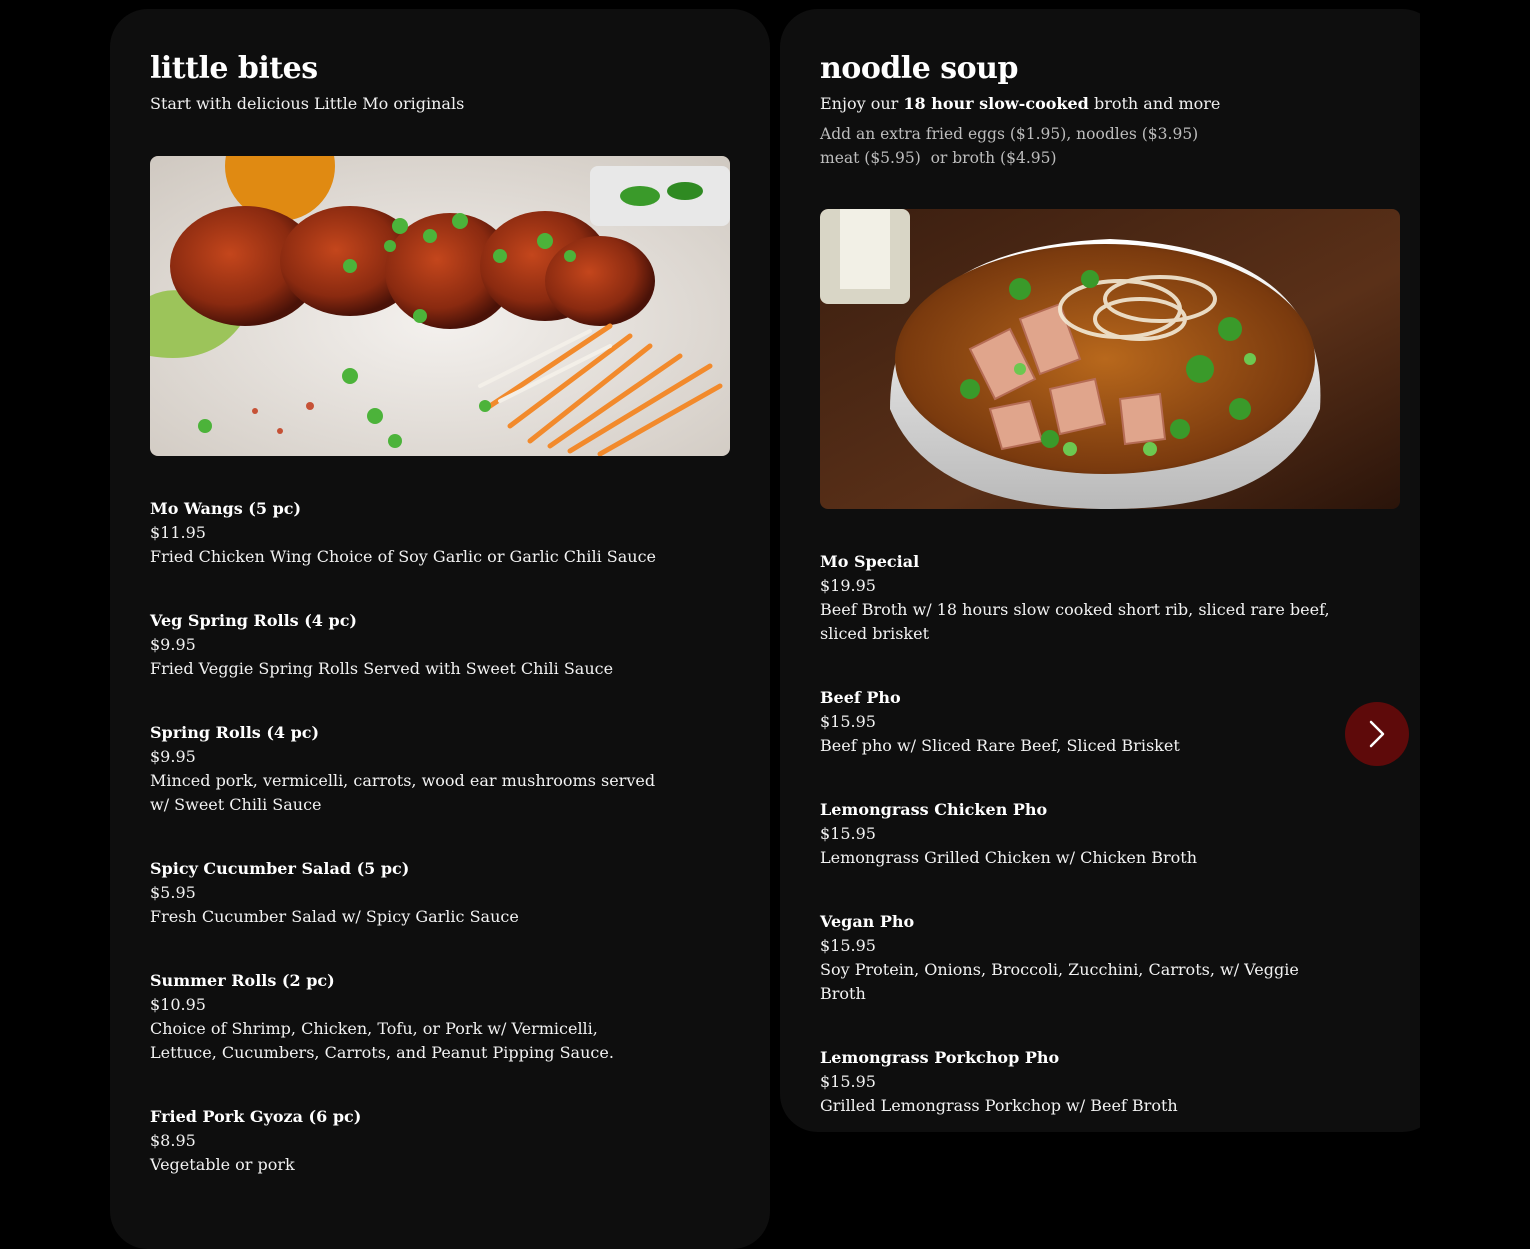 Image resolution: width=1530 pixels, height=1249 pixels. What do you see at coordinates (440, 306) in the screenshot?
I see `chicken-wings-photo` at bounding box center [440, 306].